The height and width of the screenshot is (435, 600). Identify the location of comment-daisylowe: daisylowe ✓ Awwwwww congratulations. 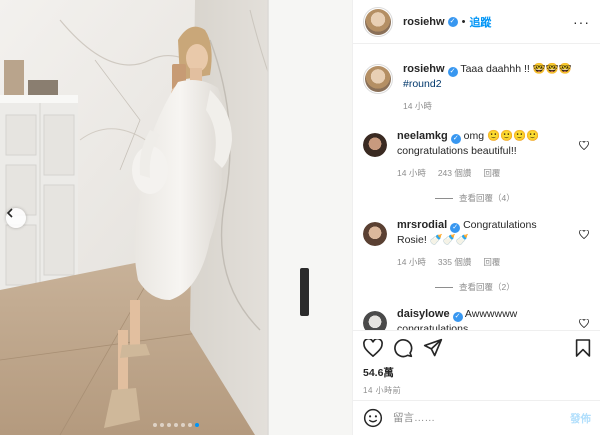
(477, 318).